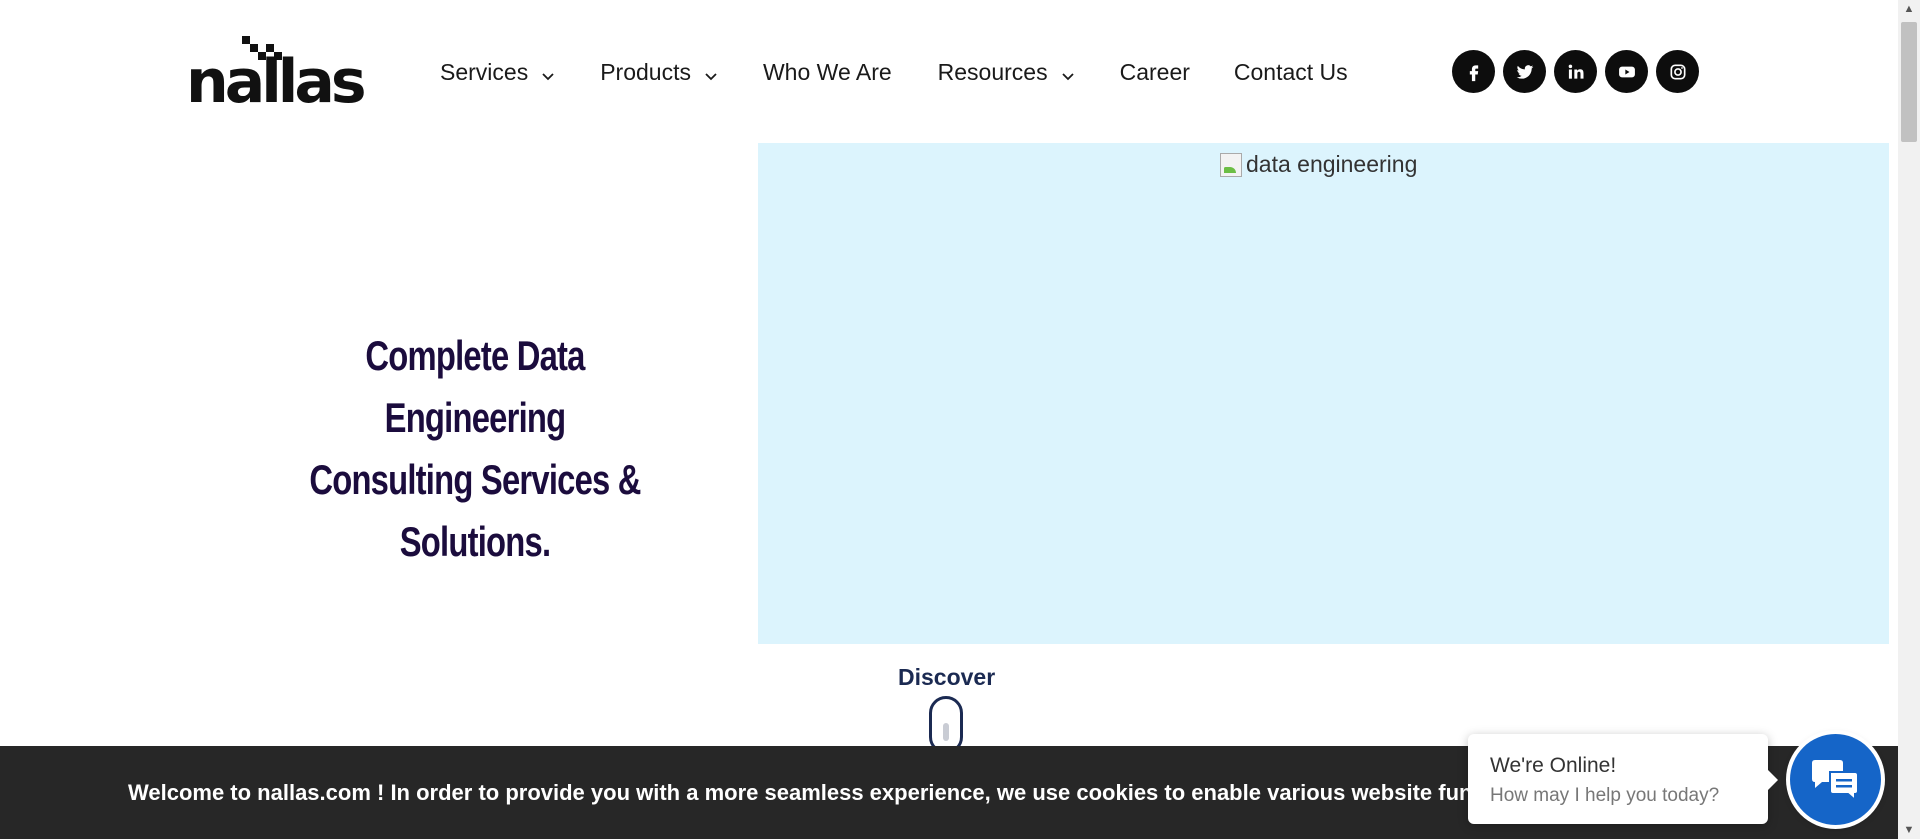  Describe the element at coordinates (1909, 9) in the screenshot. I see `scroll-up-arrow-icon: ▲` at that location.